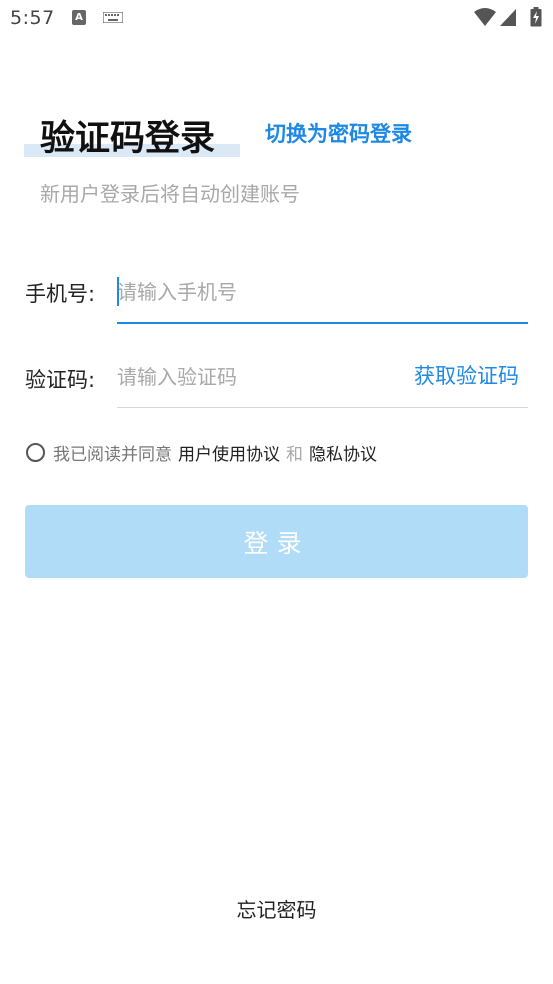 Image resolution: width=553 pixels, height=984 pixels. What do you see at coordinates (322, 407) in the screenshot?
I see `code-input-underline` at bounding box center [322, 407].